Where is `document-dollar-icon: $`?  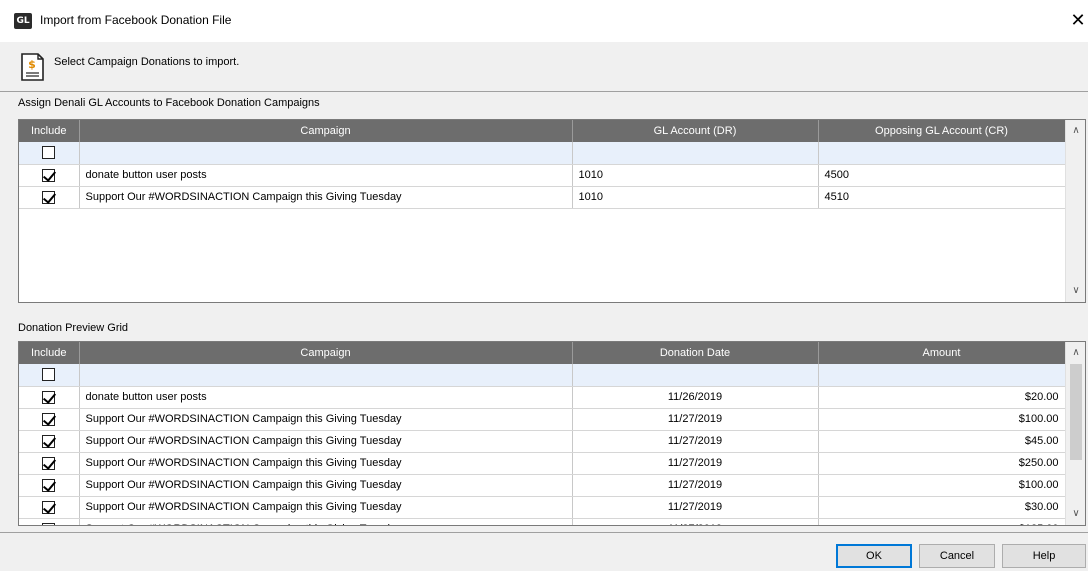
document-dollar-icon: $ is located at coordinates (32, 67).